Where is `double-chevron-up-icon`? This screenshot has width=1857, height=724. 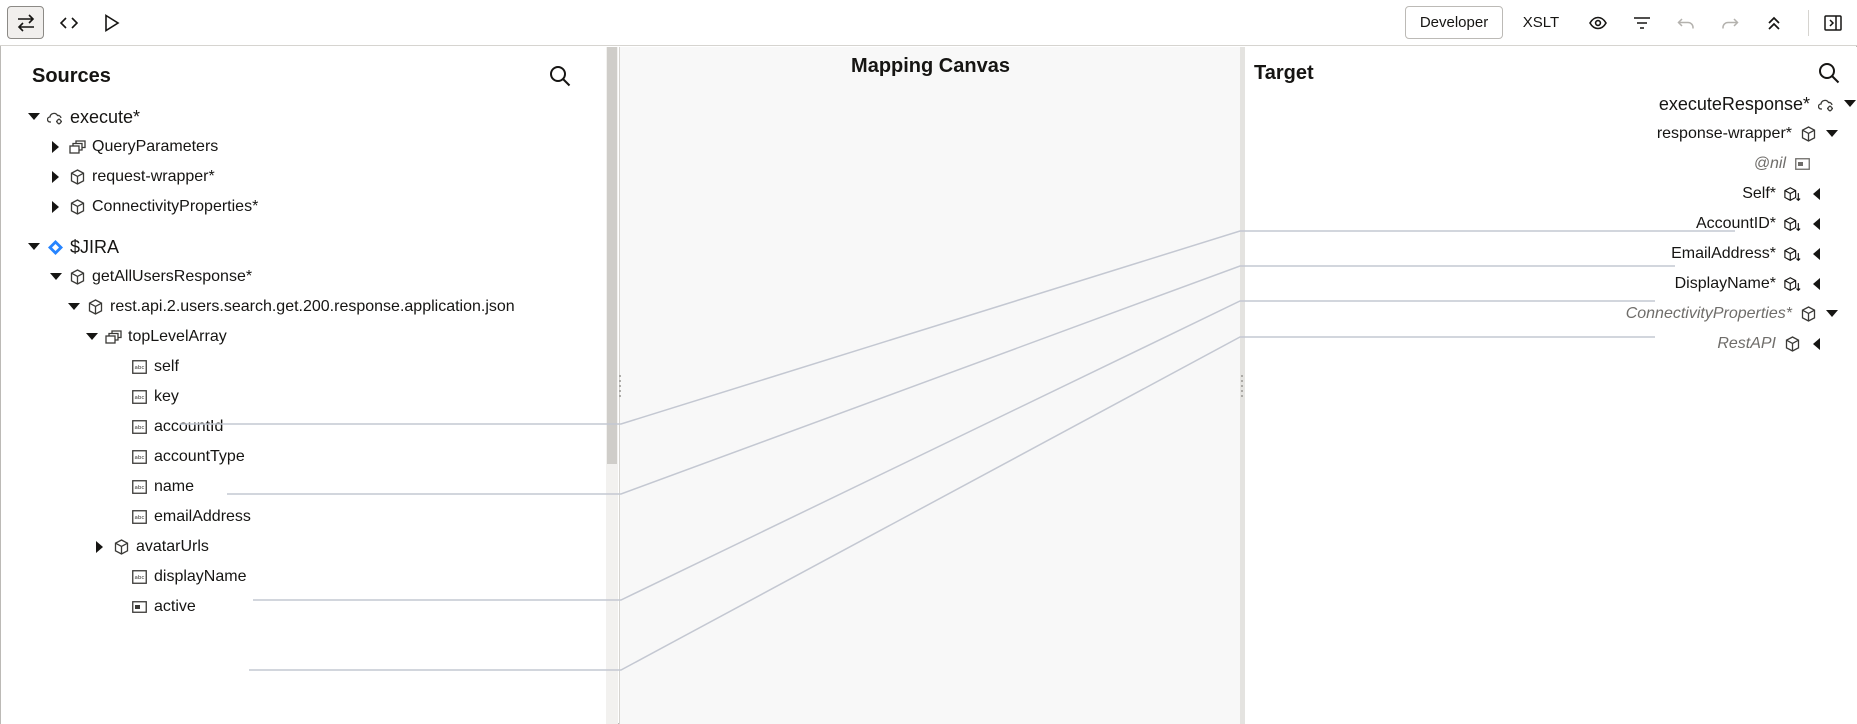 double-chevron-up-icon is located at coordinates (1774, 23).